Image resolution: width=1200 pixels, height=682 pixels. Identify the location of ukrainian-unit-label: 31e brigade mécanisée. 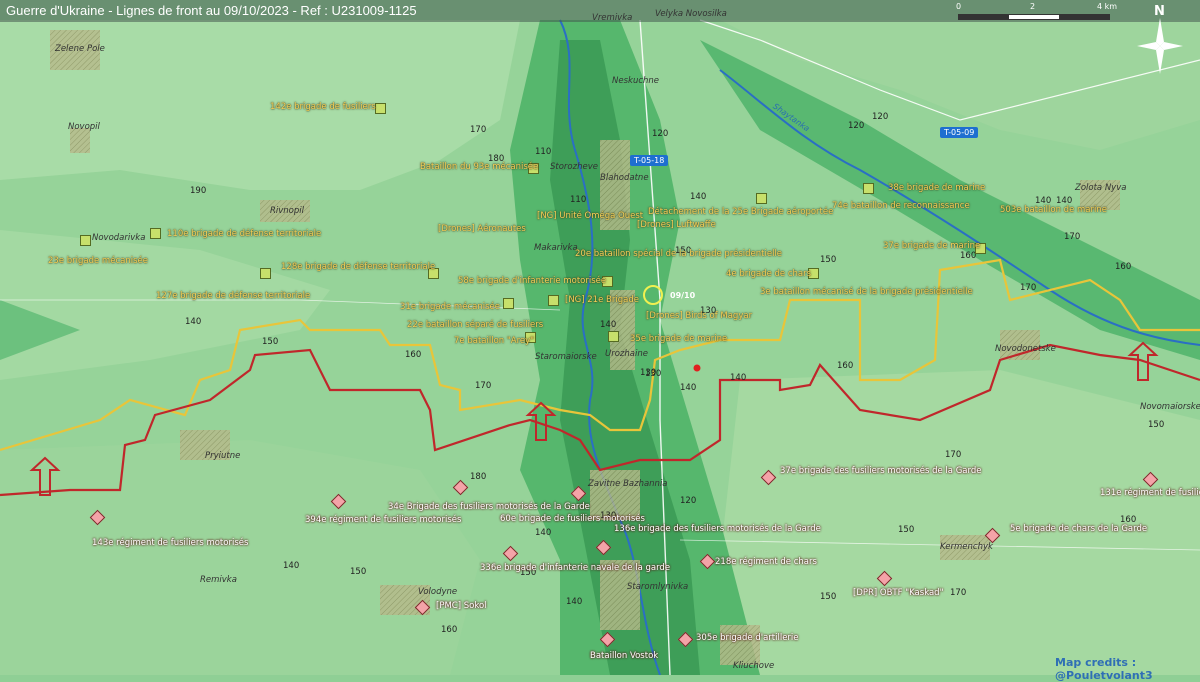
(450, 307).